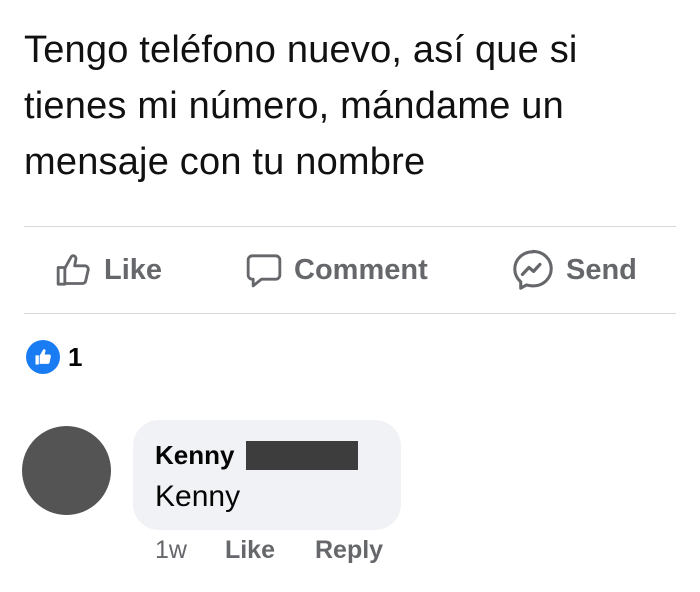 The height and width of the screenshot is (592, 700). What do you see at coordinates (533, 270) in the screenshot?
I see `messenger-icon` at bounding box center [533, 270].